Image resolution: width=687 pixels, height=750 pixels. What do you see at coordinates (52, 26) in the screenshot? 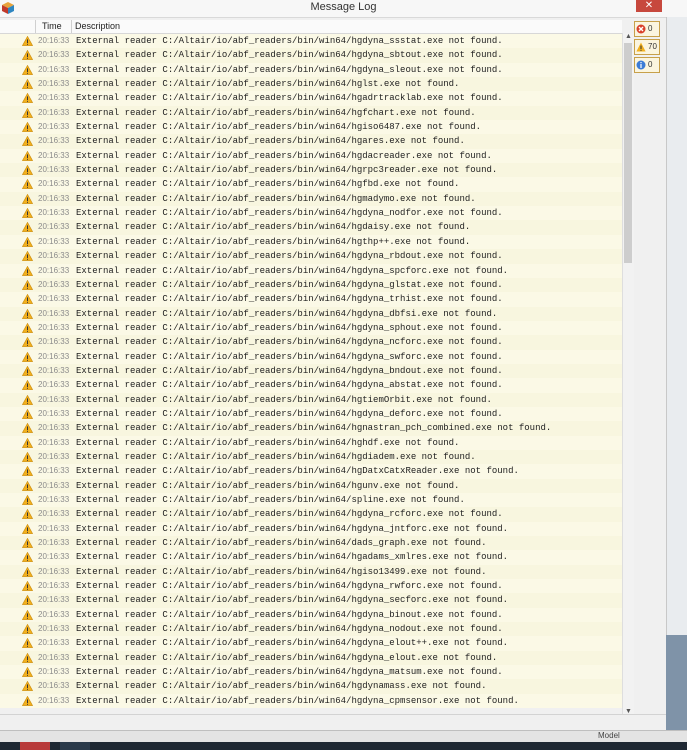
I see `column-header-time: Time` at bounding box center [52, 26].